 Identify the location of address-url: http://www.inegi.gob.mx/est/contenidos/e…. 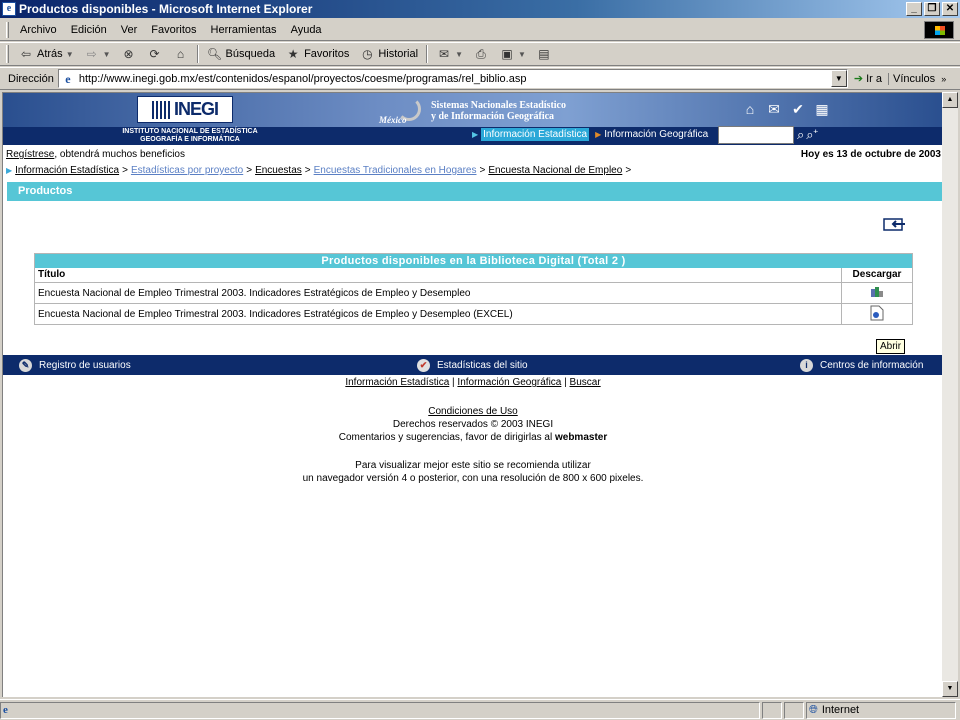
(455, 79).